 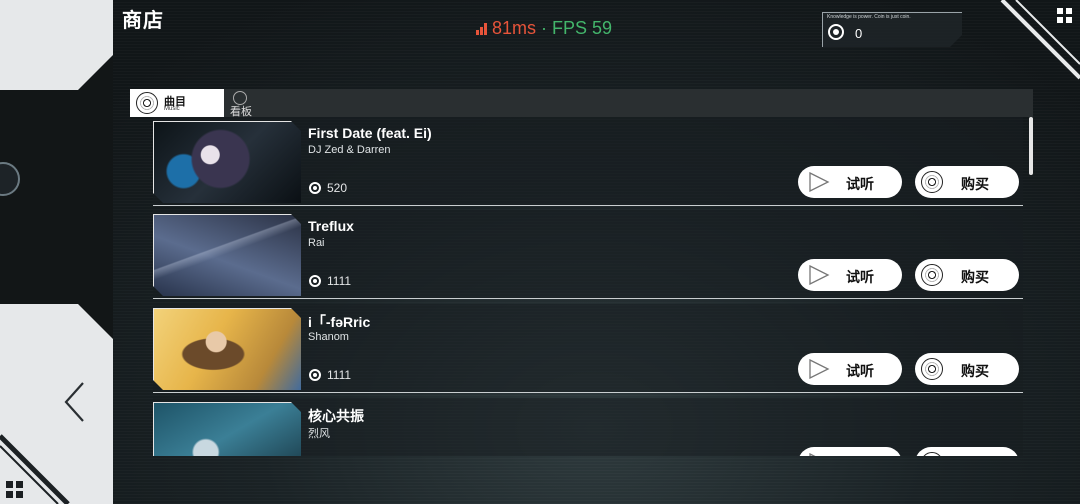 What do you see at coordinates (328, 337) in the screenshot?
I see `song-artist: Shanom` at bounding box center [328, 337].